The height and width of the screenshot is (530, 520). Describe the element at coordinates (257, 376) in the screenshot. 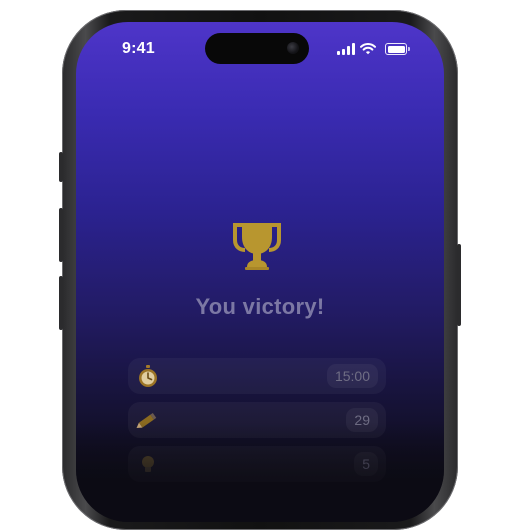

I see `stat-row-time: 15:00` at that location.